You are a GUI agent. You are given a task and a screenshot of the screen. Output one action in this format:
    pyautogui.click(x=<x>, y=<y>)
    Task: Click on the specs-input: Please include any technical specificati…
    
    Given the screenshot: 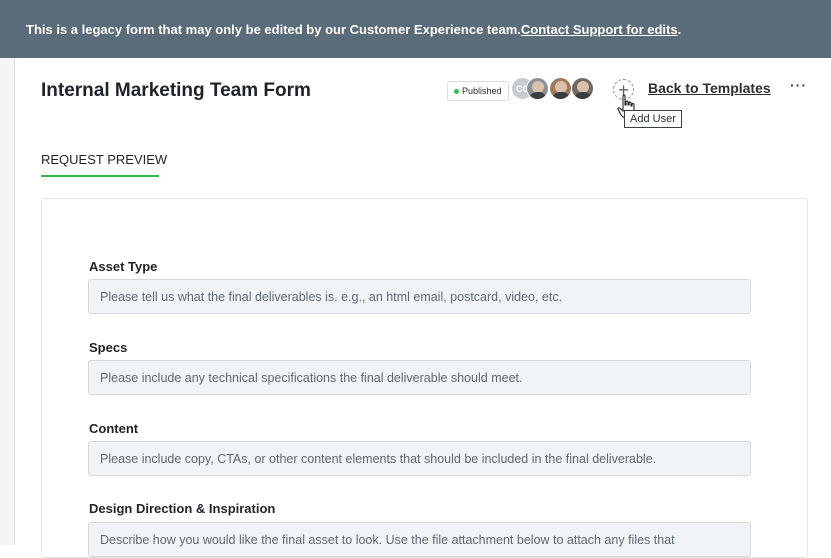 What is the action you would take?
    pyautogui.click(x=419, y=377)
    